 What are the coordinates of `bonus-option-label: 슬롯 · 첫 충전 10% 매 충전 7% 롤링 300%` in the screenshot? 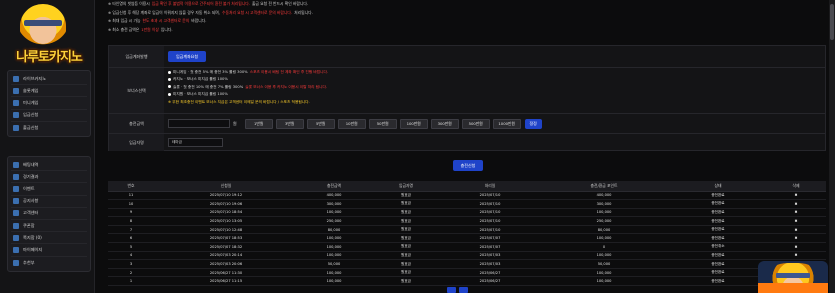 It's located at (208, 86).